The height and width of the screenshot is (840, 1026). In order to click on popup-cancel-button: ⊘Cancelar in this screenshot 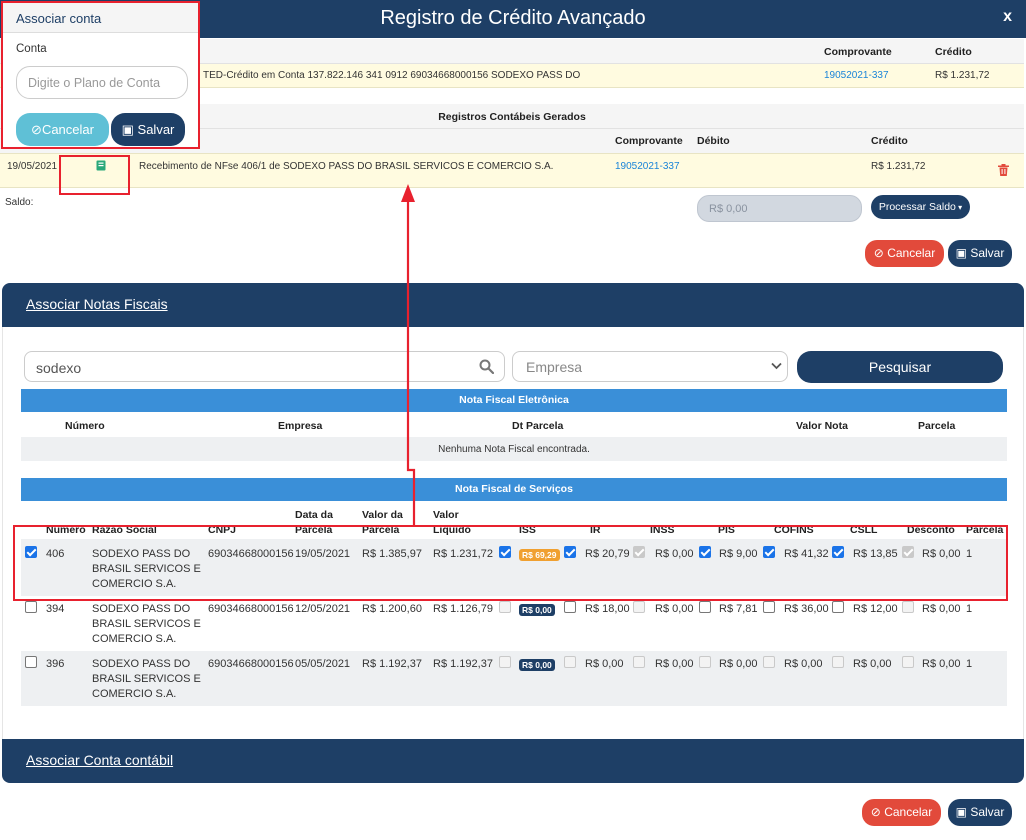, I will do `click(62, 129)`.